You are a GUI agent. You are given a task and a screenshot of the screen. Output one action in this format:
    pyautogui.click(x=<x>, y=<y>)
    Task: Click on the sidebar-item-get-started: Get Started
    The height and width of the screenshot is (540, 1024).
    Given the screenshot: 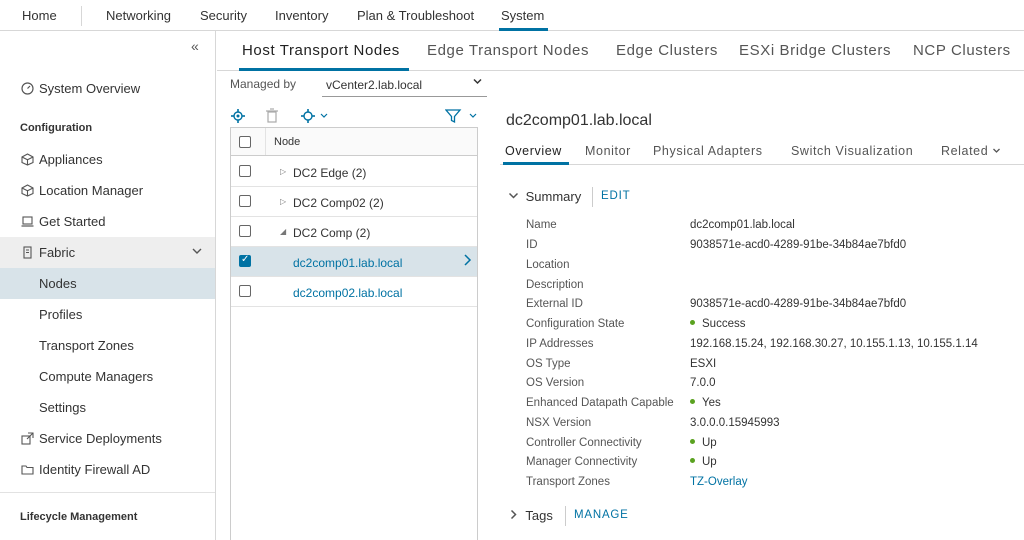 What is the action you would take?
    pyautogui.click(x=107, y=221)
    